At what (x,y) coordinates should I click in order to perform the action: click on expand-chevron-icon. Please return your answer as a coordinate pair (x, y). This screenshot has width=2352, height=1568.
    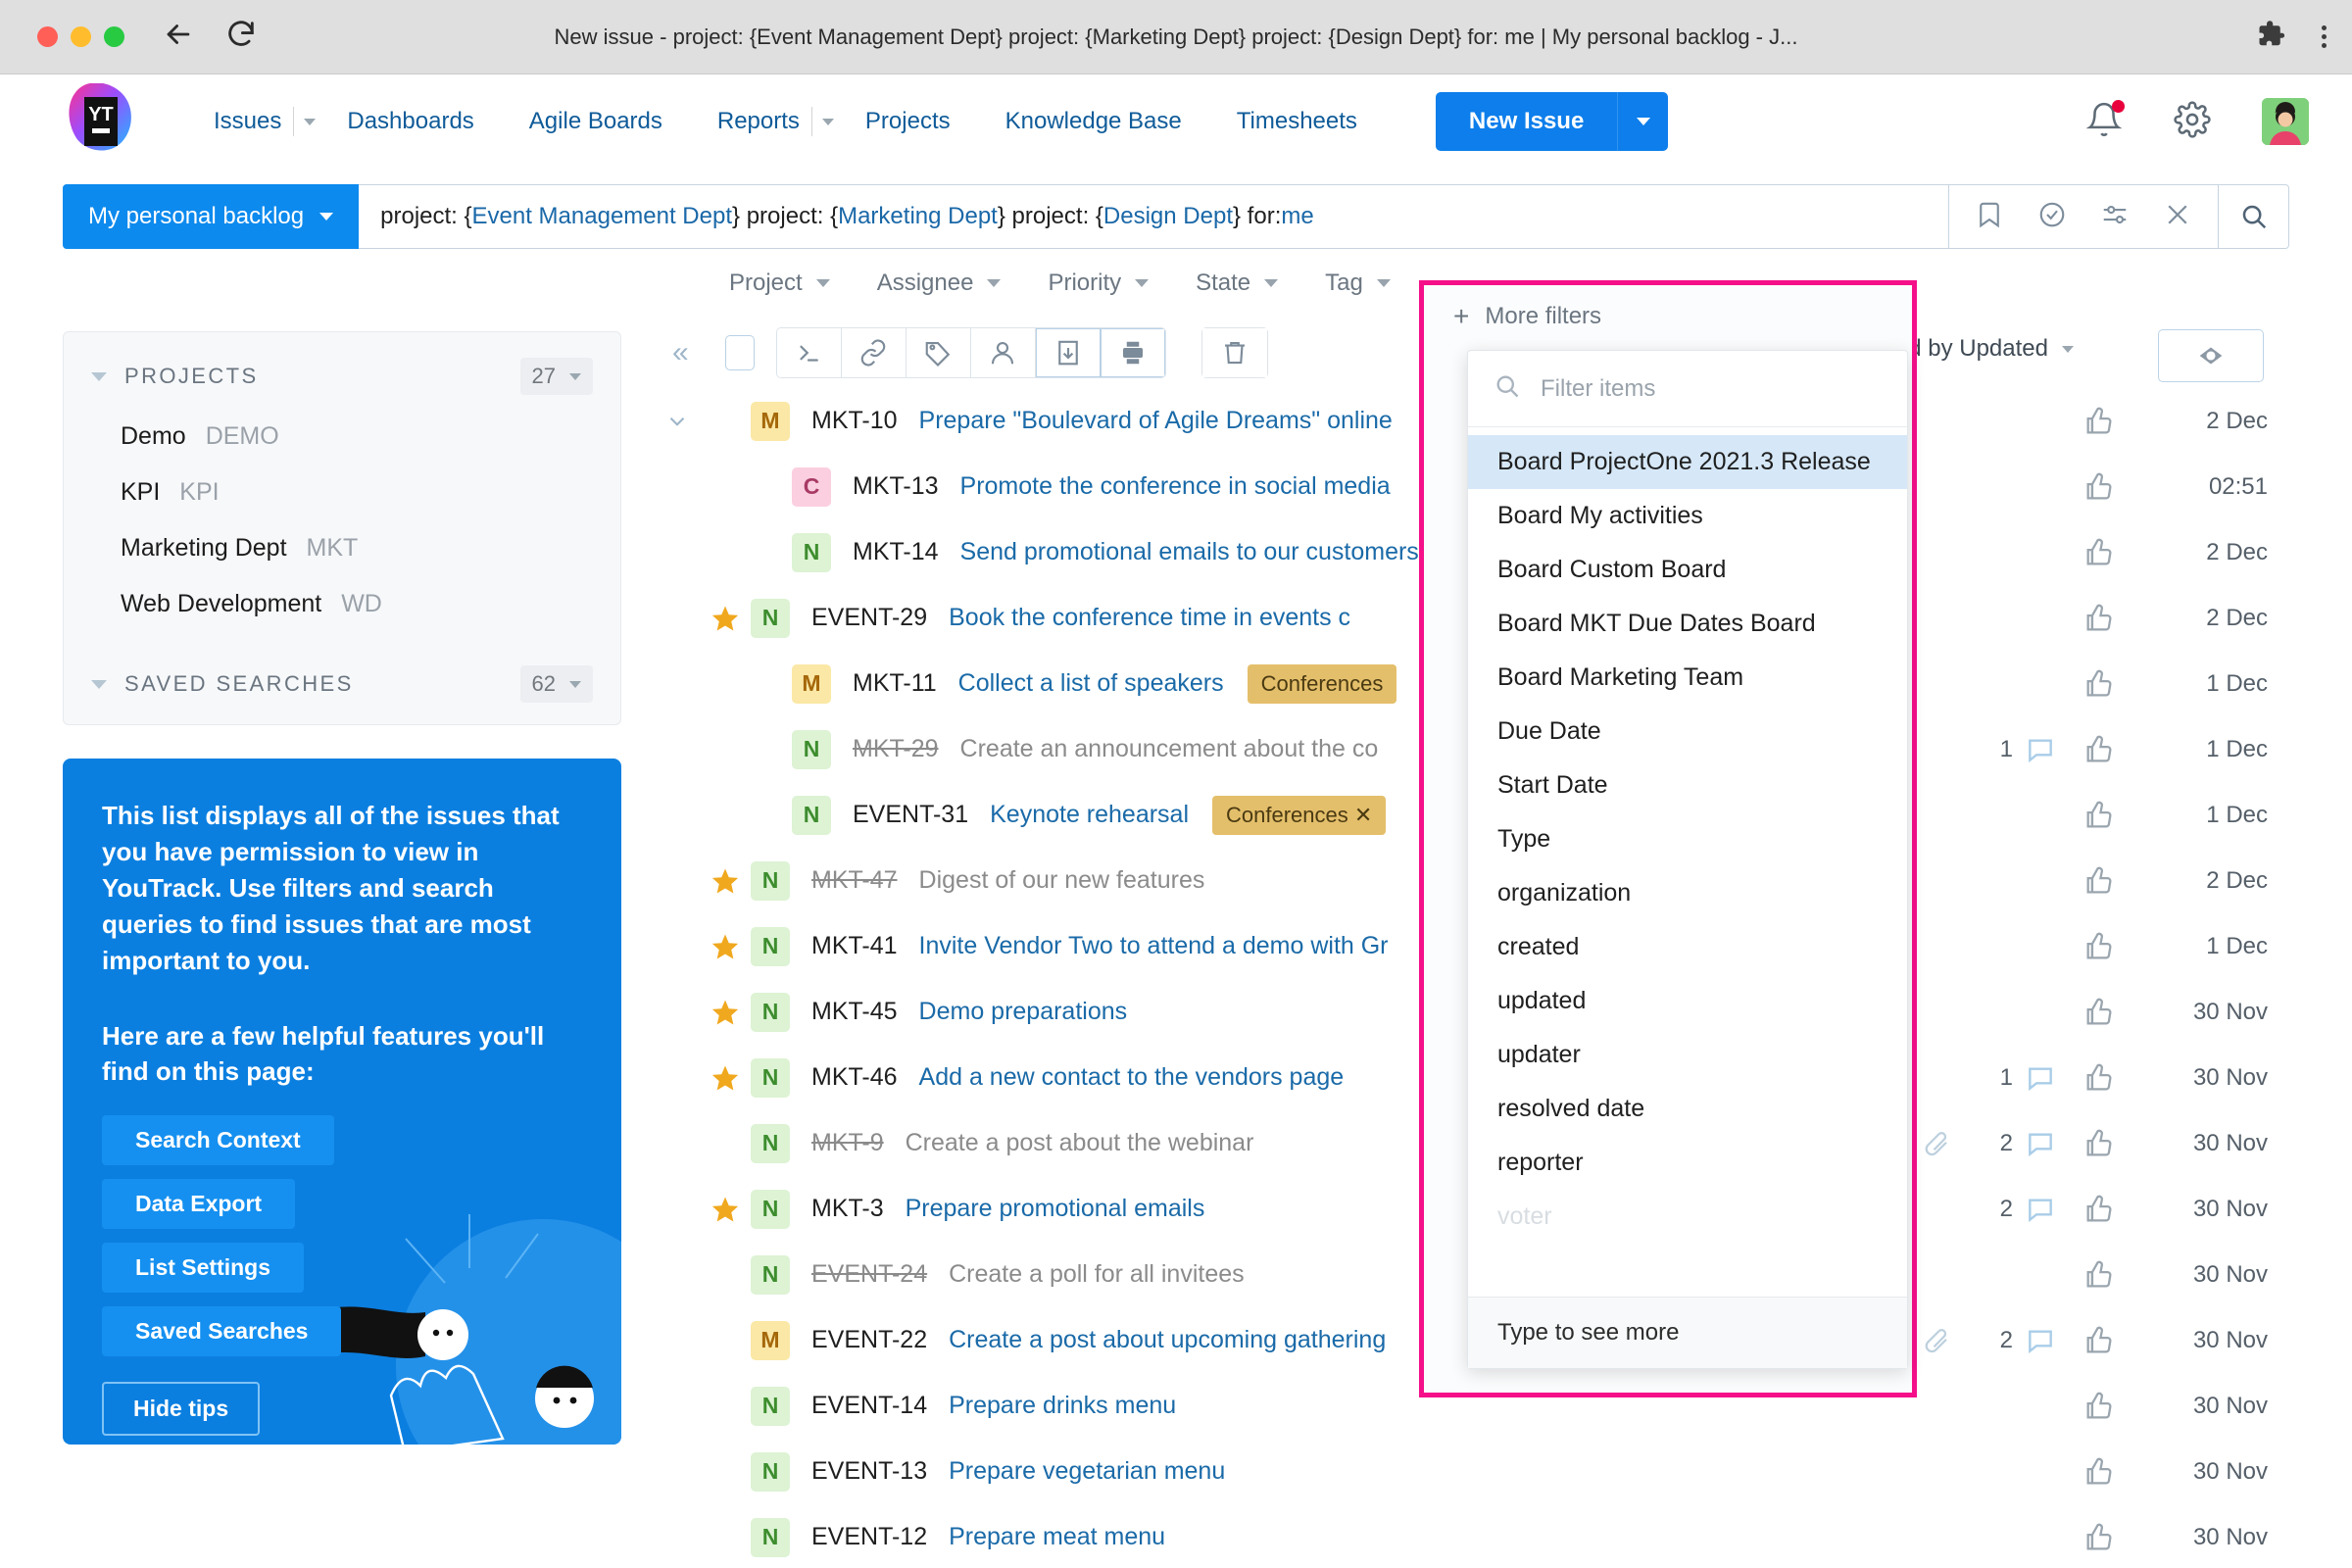
    Looking at the image, I should click on (677, 421).